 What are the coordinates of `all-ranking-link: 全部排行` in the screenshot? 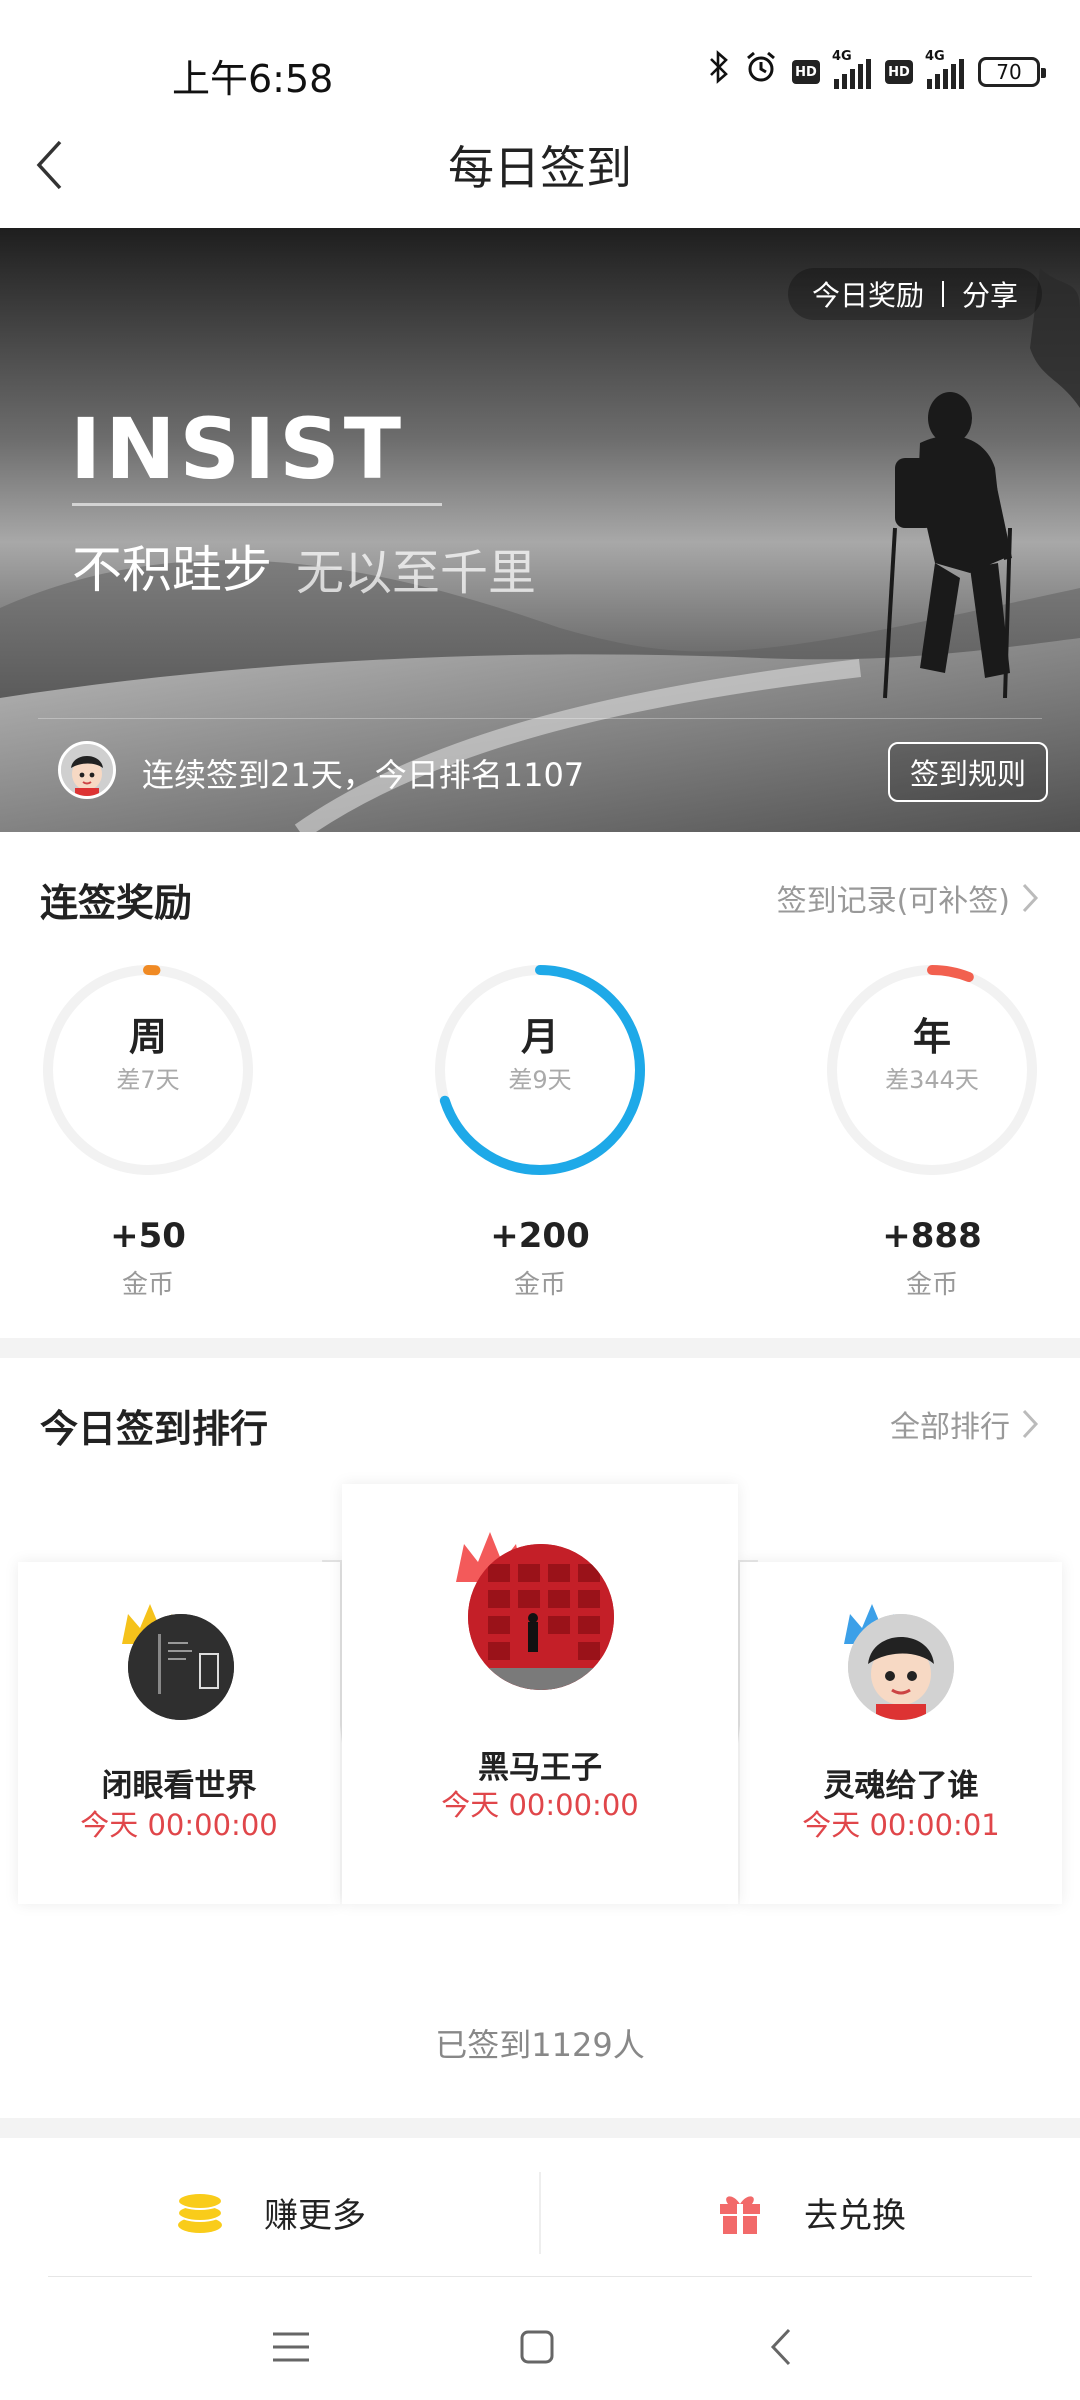 It's located at (965, 1424).